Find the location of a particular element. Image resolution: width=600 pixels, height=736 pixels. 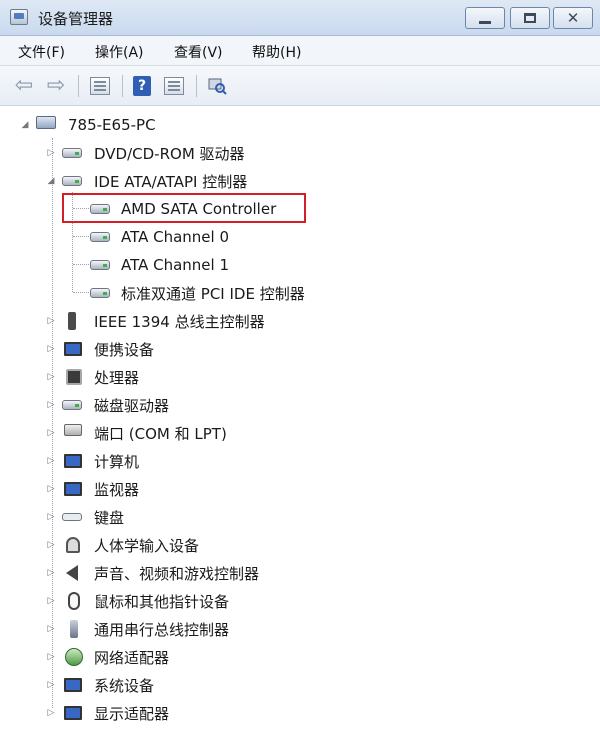

tree-item-label: 声音、视频和游戏控制器 is located at coordinates (177, 573).